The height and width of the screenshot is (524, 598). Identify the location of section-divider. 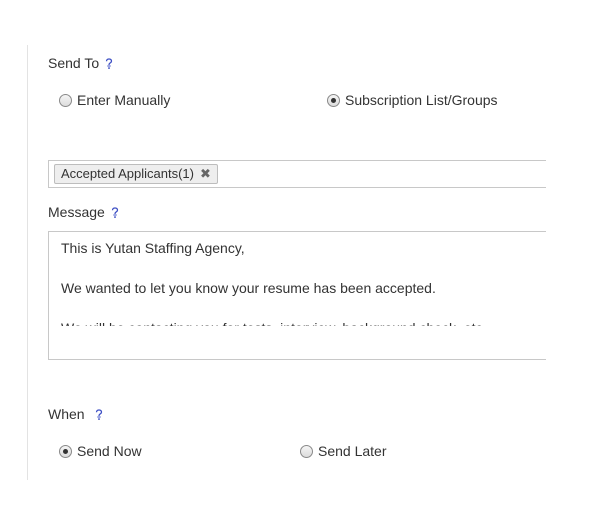
(27, 262).